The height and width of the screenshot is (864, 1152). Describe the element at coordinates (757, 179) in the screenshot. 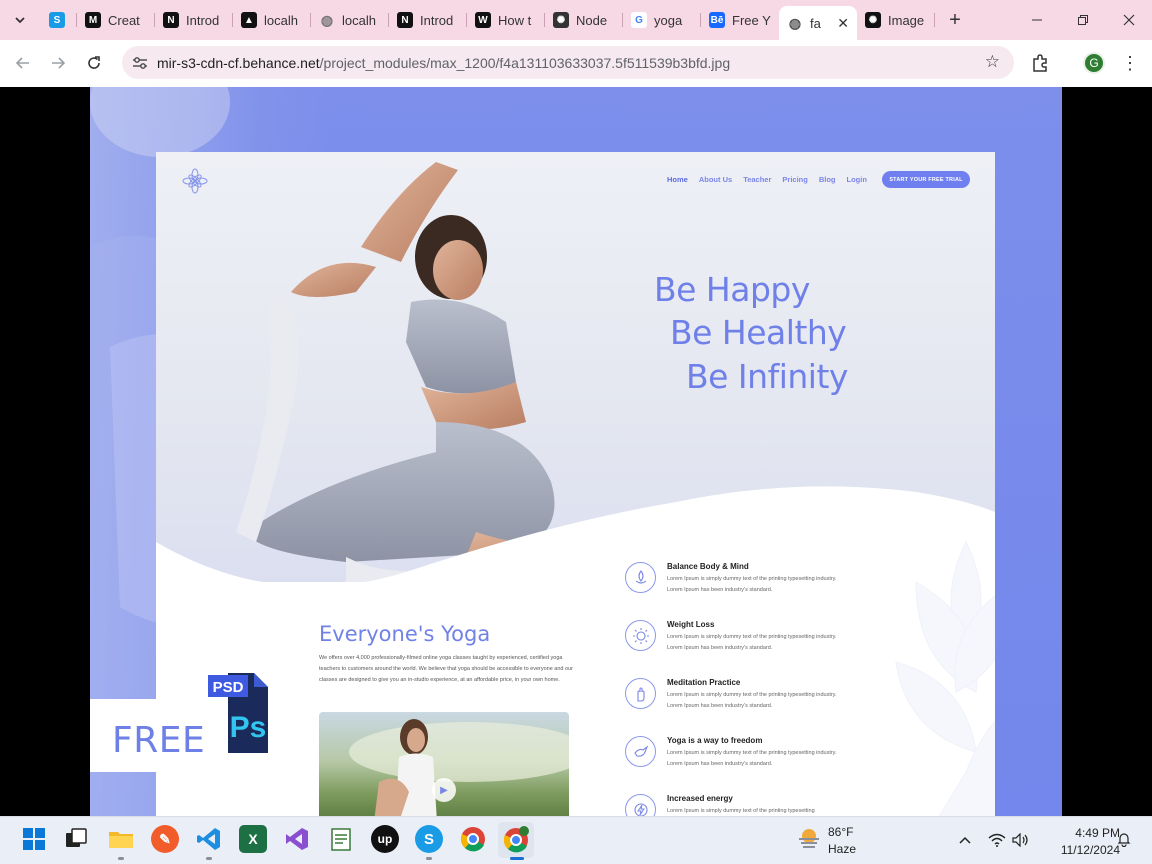

I see `nav-teacher: Teacher` at that location.